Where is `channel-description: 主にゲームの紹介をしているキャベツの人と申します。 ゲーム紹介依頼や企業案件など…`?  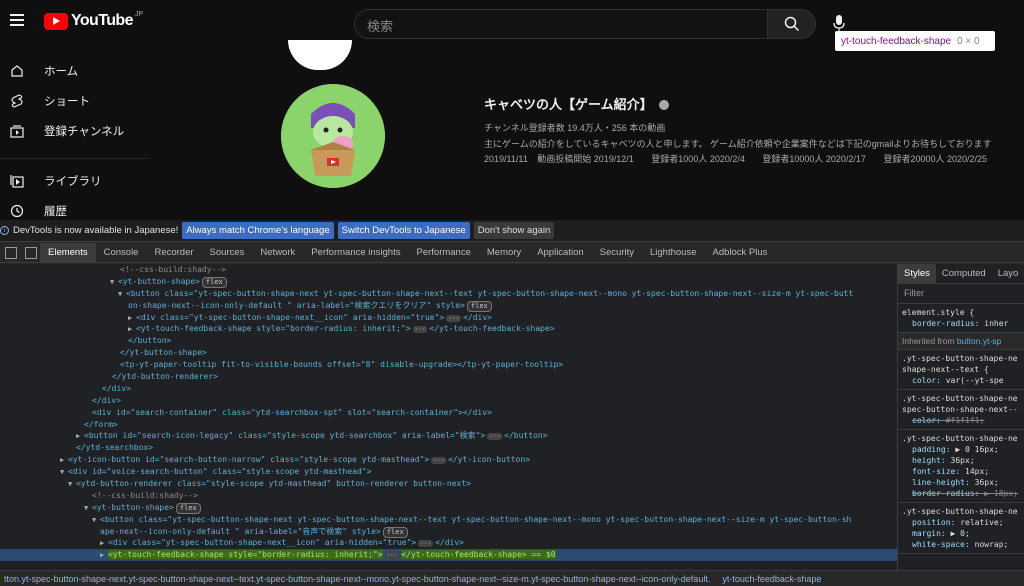
channel-description: 主にゲームの紹介をしているキャベツの人と申します。 ゲーム紹介依頼や企業案件など… is located at coordinates (738, 144).